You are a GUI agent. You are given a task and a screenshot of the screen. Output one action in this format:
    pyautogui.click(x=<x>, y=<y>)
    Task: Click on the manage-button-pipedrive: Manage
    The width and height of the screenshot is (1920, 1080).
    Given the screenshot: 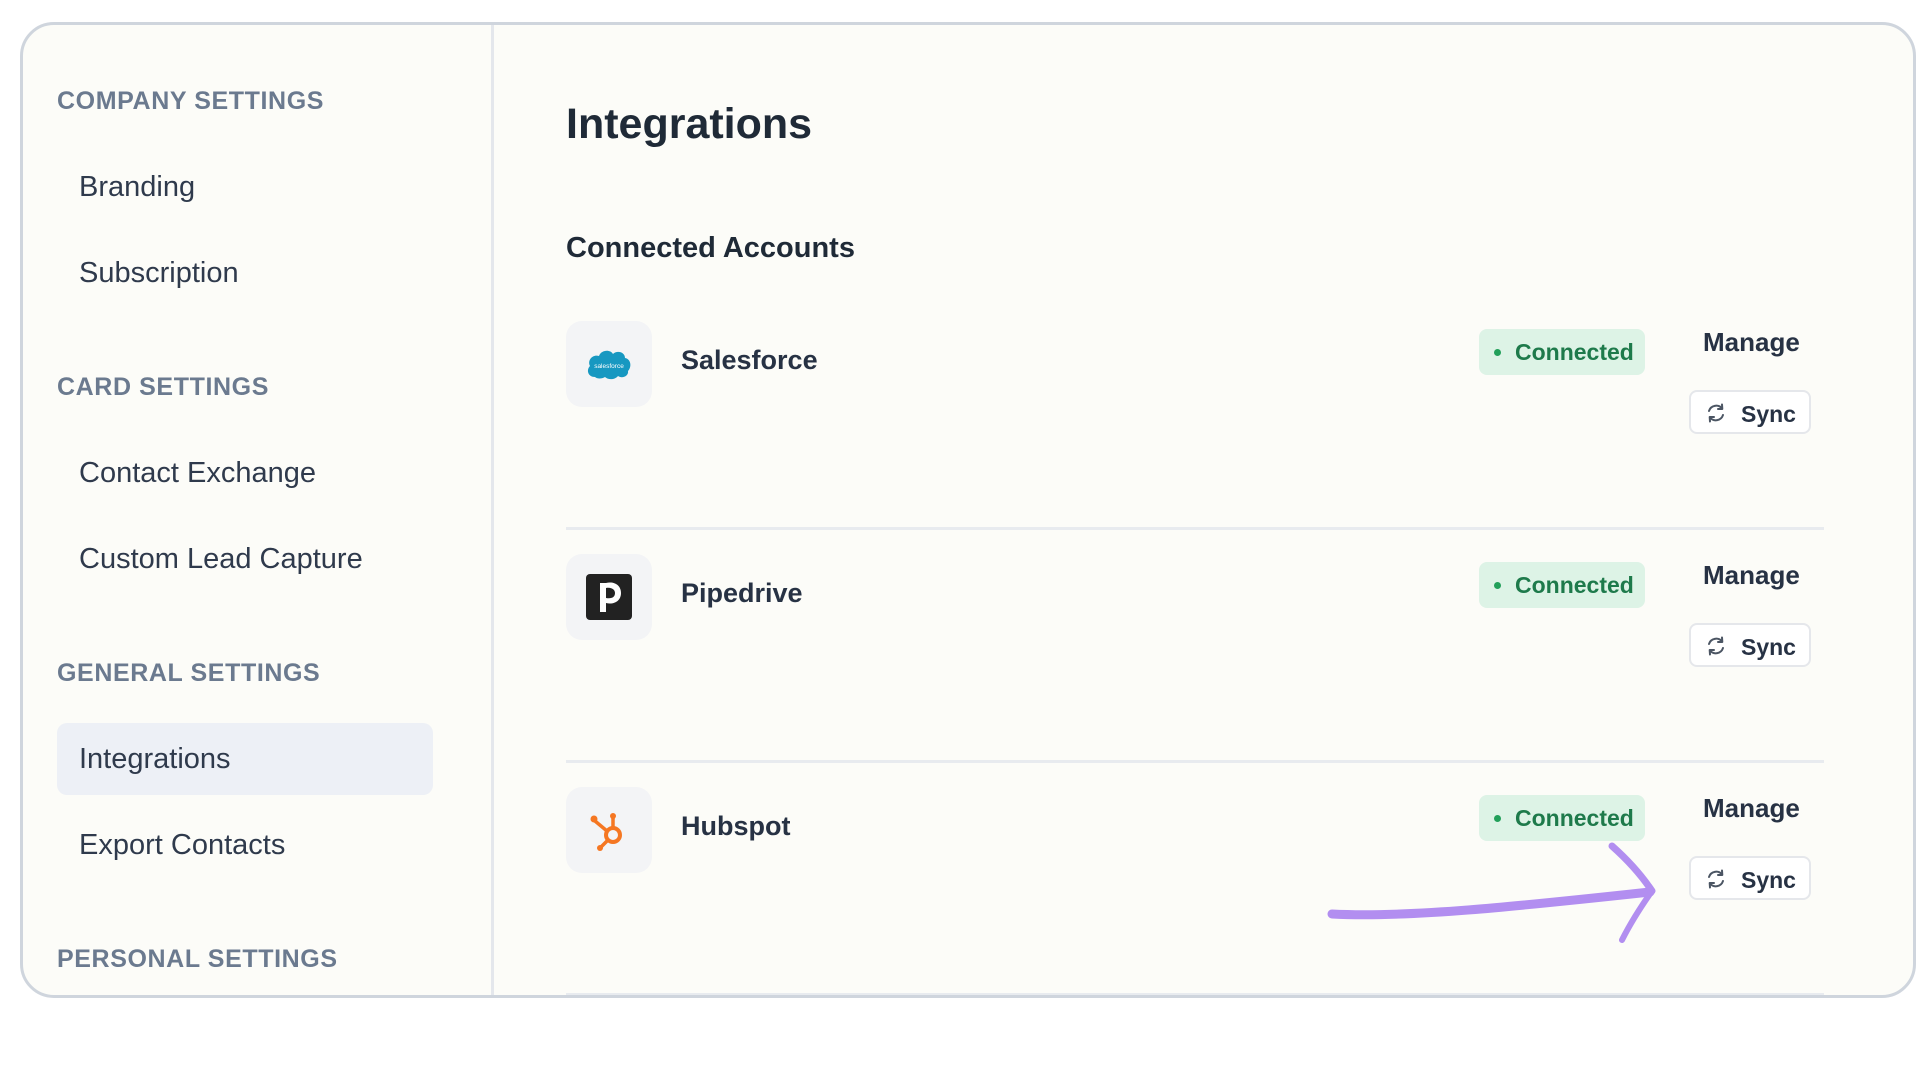 What is the action you would take?
    pyautogui.click(x=1751, y=575)
    